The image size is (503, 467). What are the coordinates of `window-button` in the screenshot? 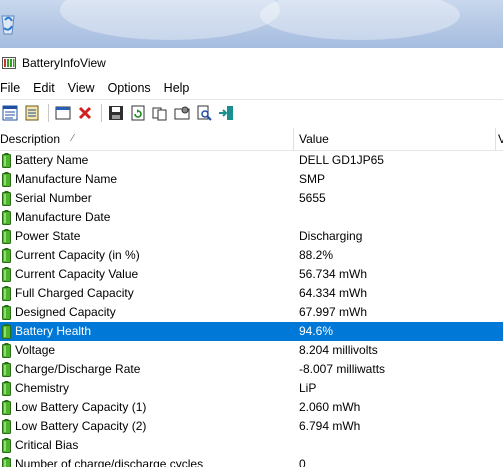 It's located at (63, 113).